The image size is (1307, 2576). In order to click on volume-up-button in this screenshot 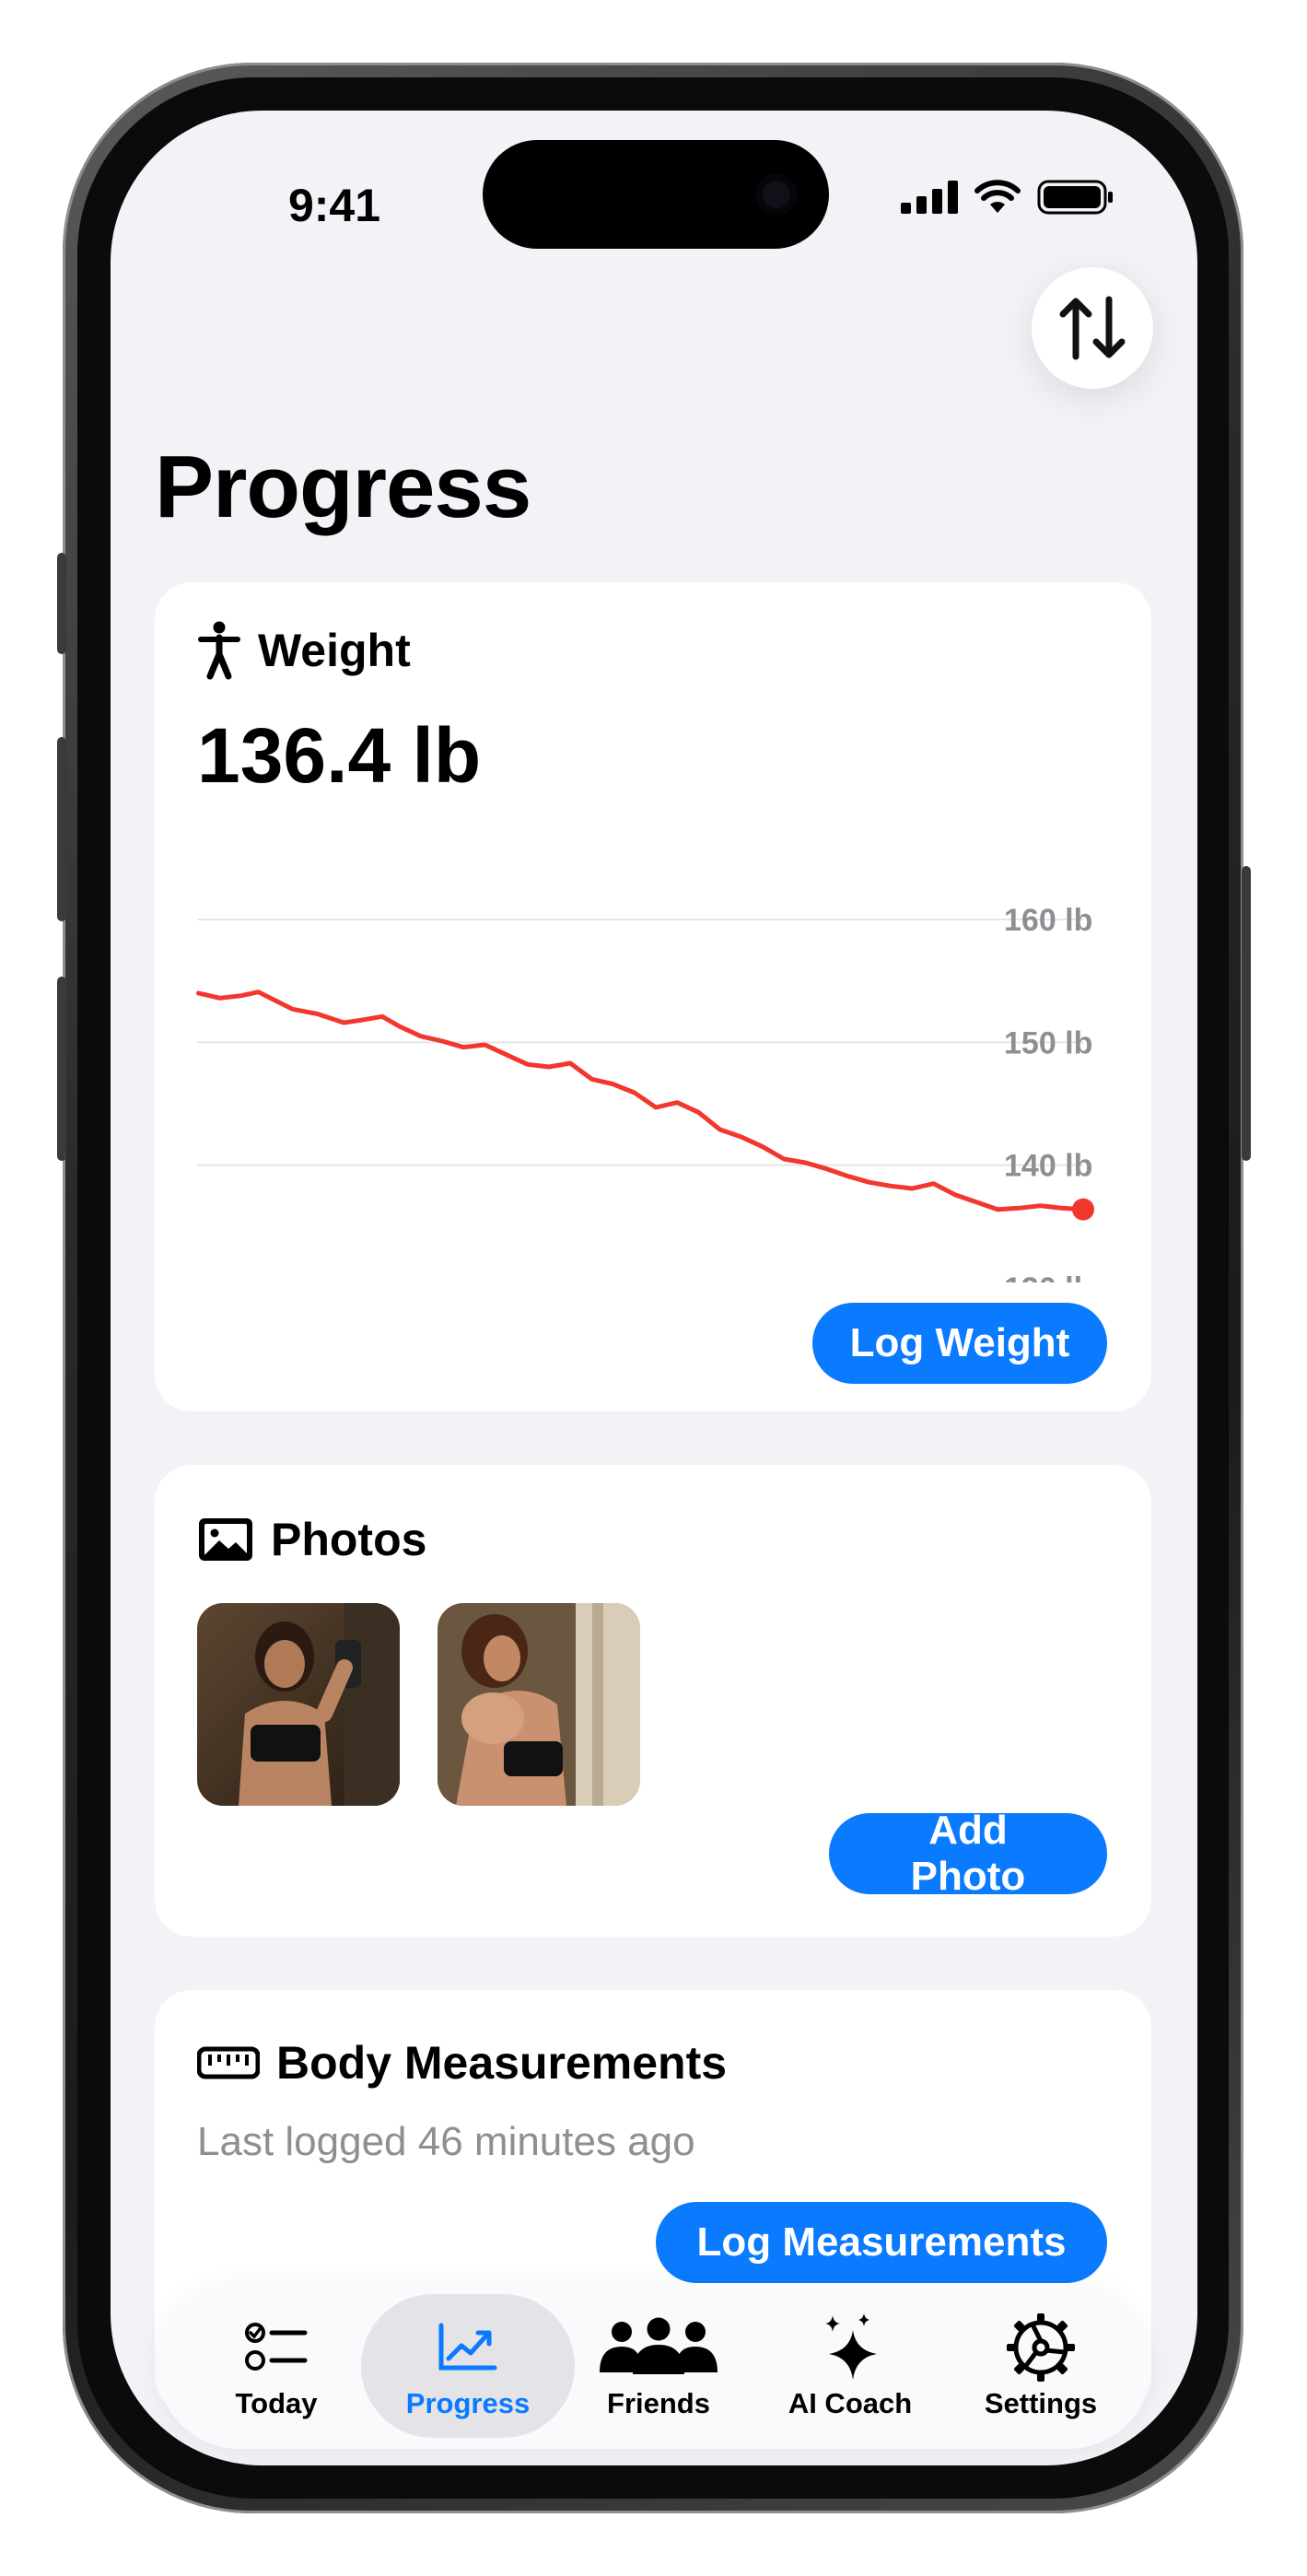, I will do `click(61, 829)`.